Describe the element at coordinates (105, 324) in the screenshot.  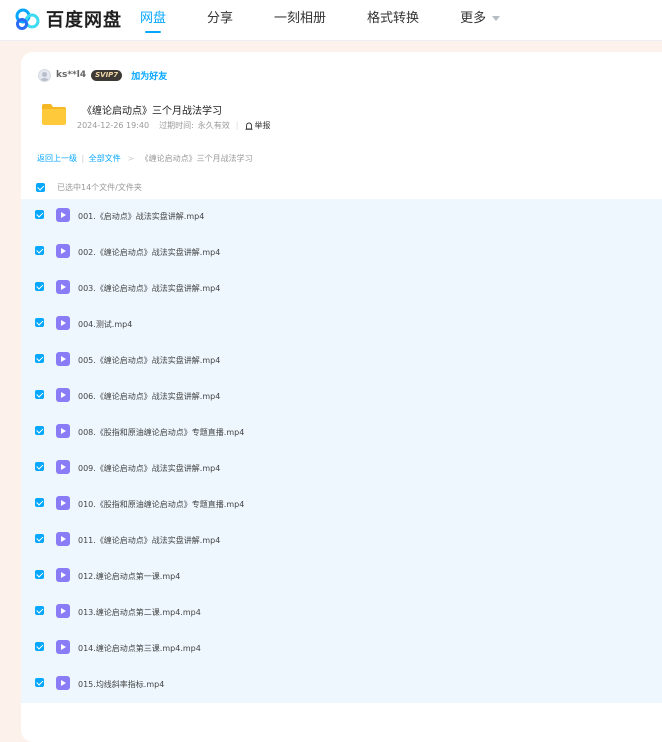
I see `file-name: 004.测试.mp4` at that location.